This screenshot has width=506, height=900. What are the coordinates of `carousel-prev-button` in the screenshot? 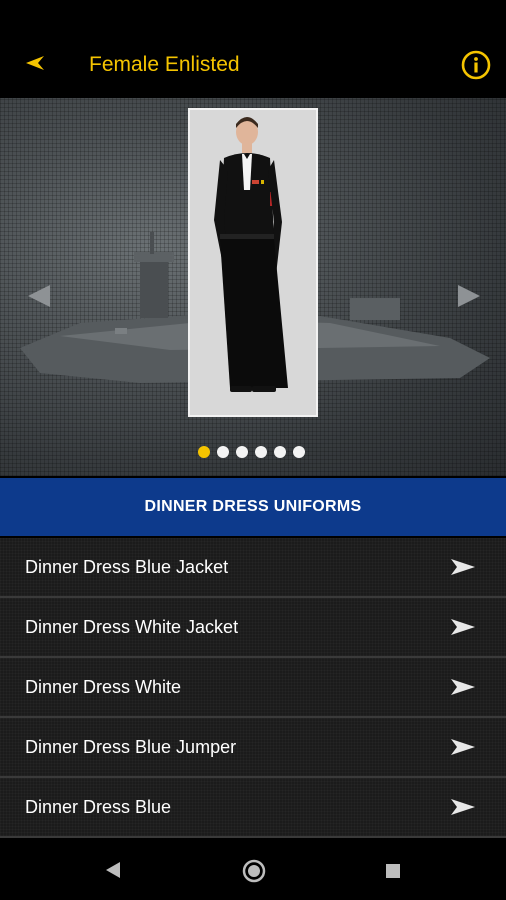 It's located at (39, 296).